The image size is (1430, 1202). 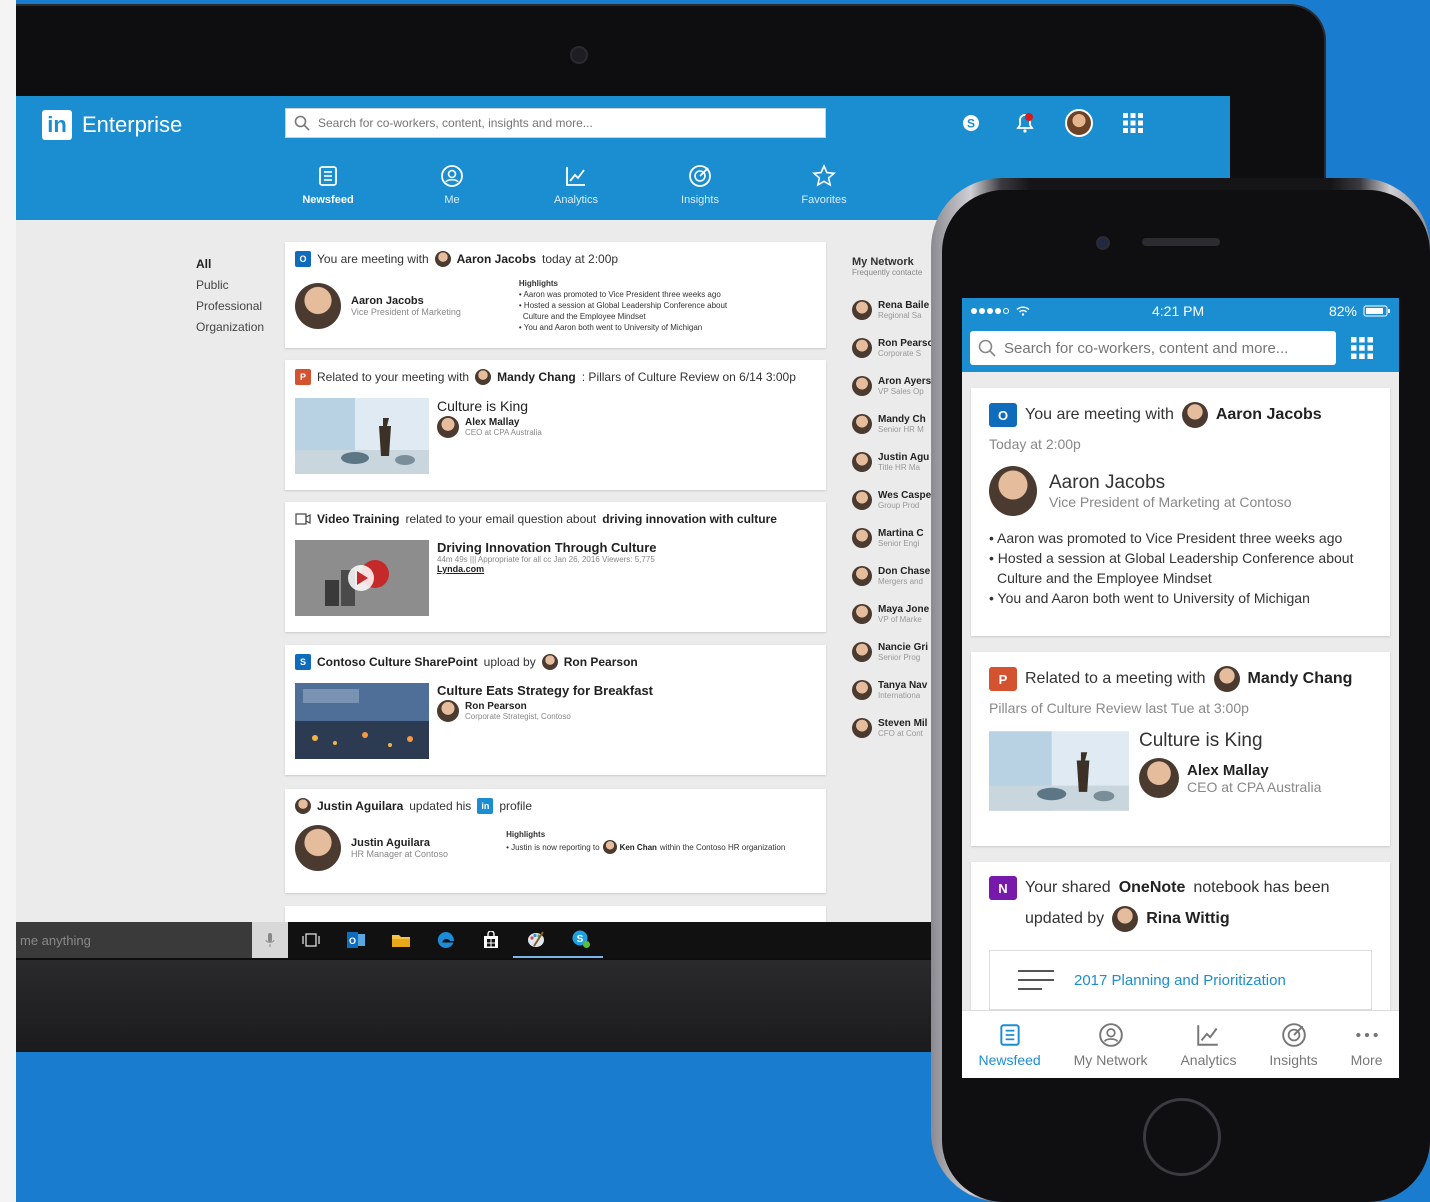 I want to click on search-input, so click(x=558, y=123).